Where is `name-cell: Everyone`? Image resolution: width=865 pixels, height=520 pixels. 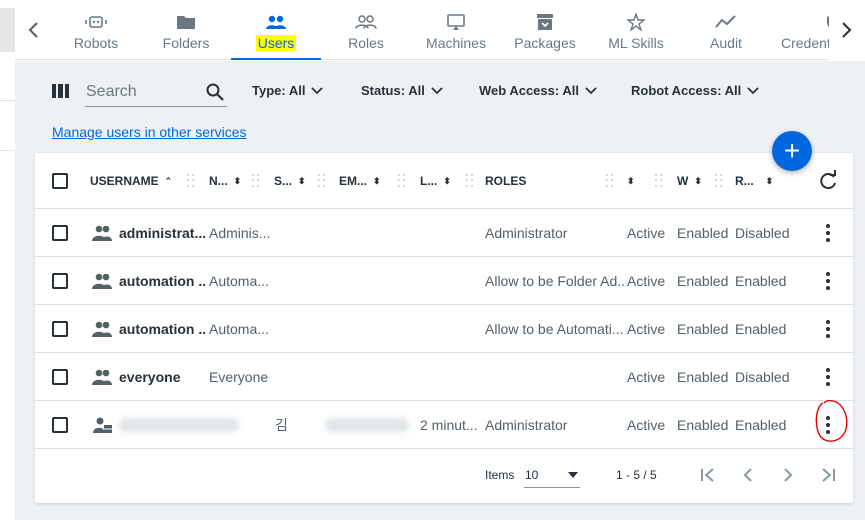
name-cell: Everyone is located at coordinates (239, 377).